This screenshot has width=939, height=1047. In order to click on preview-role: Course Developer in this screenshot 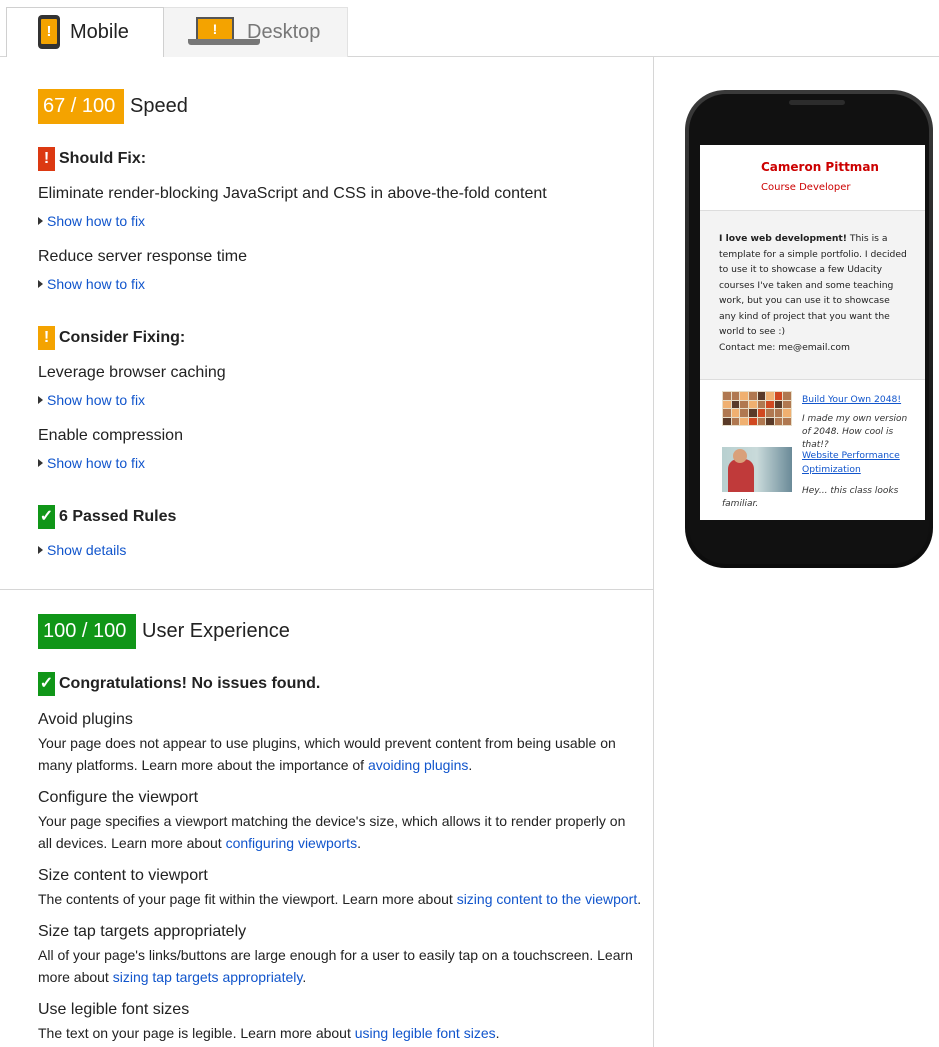, I will do `click(806, 187)`.